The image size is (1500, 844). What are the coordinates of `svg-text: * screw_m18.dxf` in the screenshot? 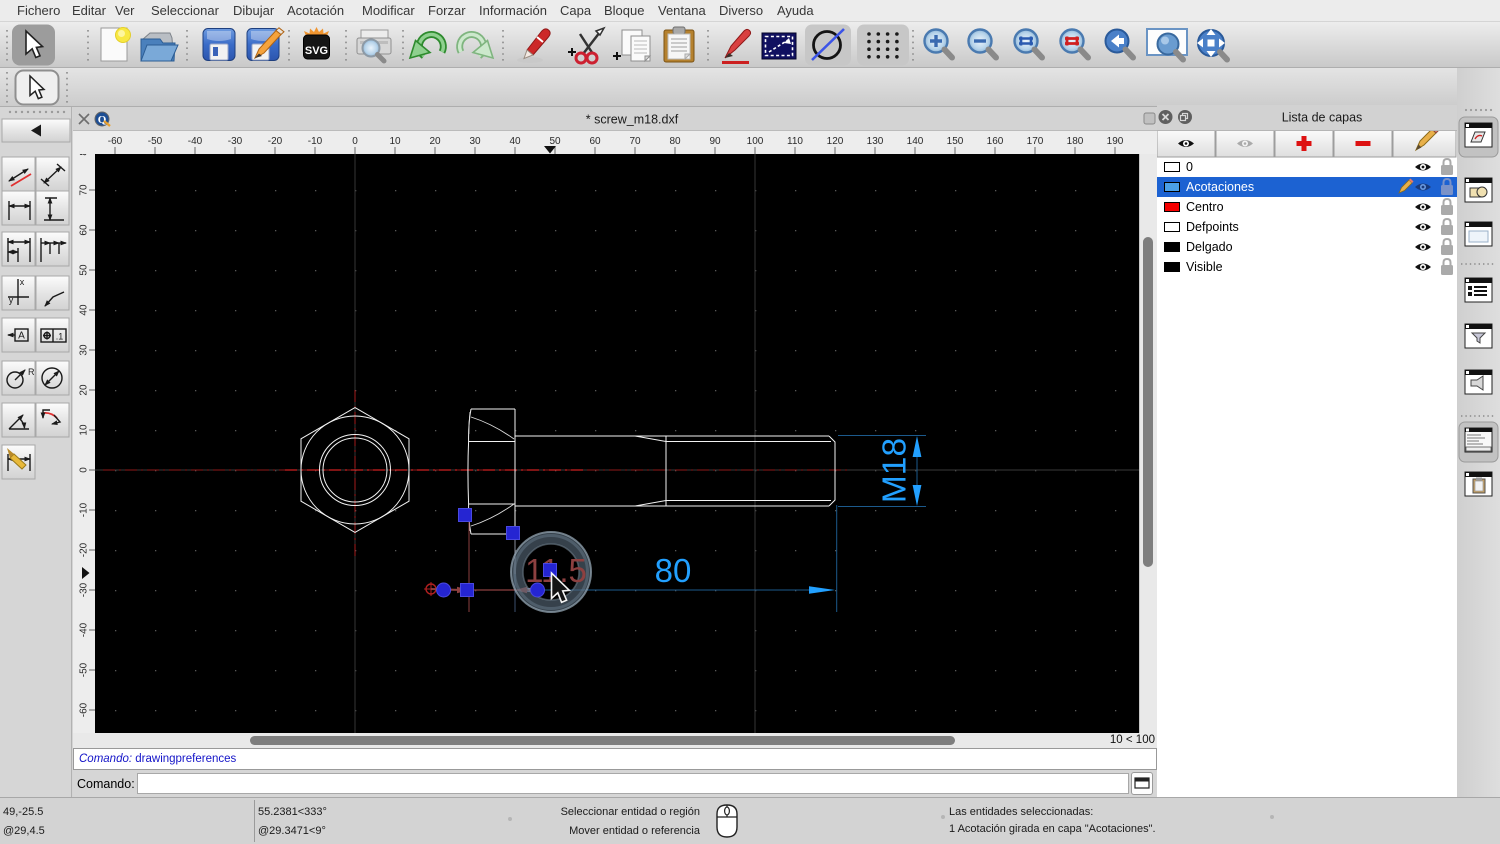 It's located at (632, 120).